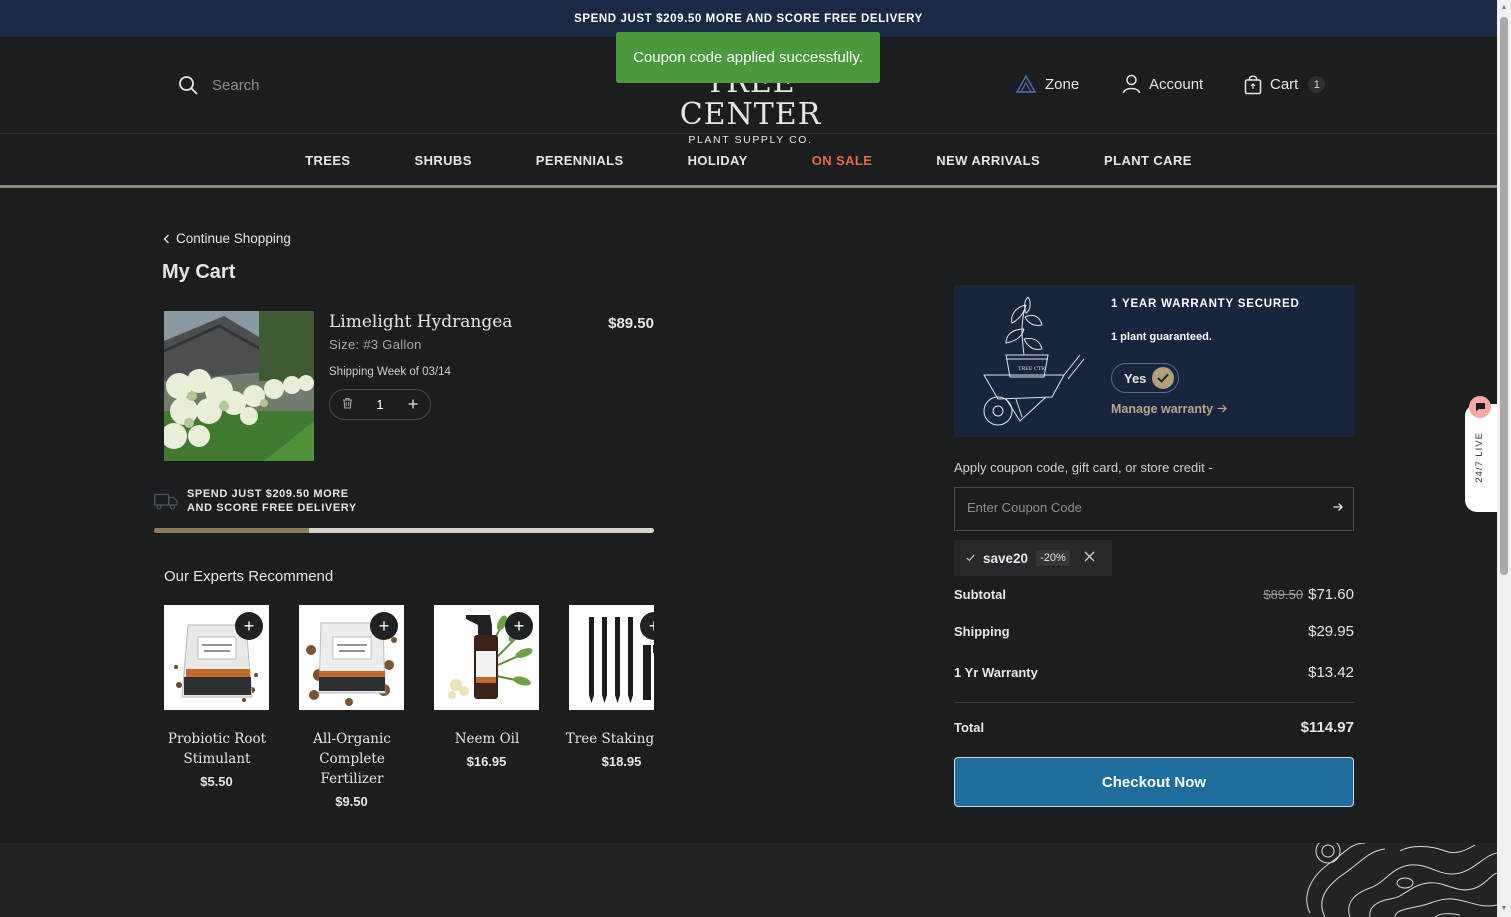 The height and width of the screenshot is (917, 1511). Describe the element at coordinates (1253, 85) in the screenshot. I see `shopping-bag-icon` at that location.